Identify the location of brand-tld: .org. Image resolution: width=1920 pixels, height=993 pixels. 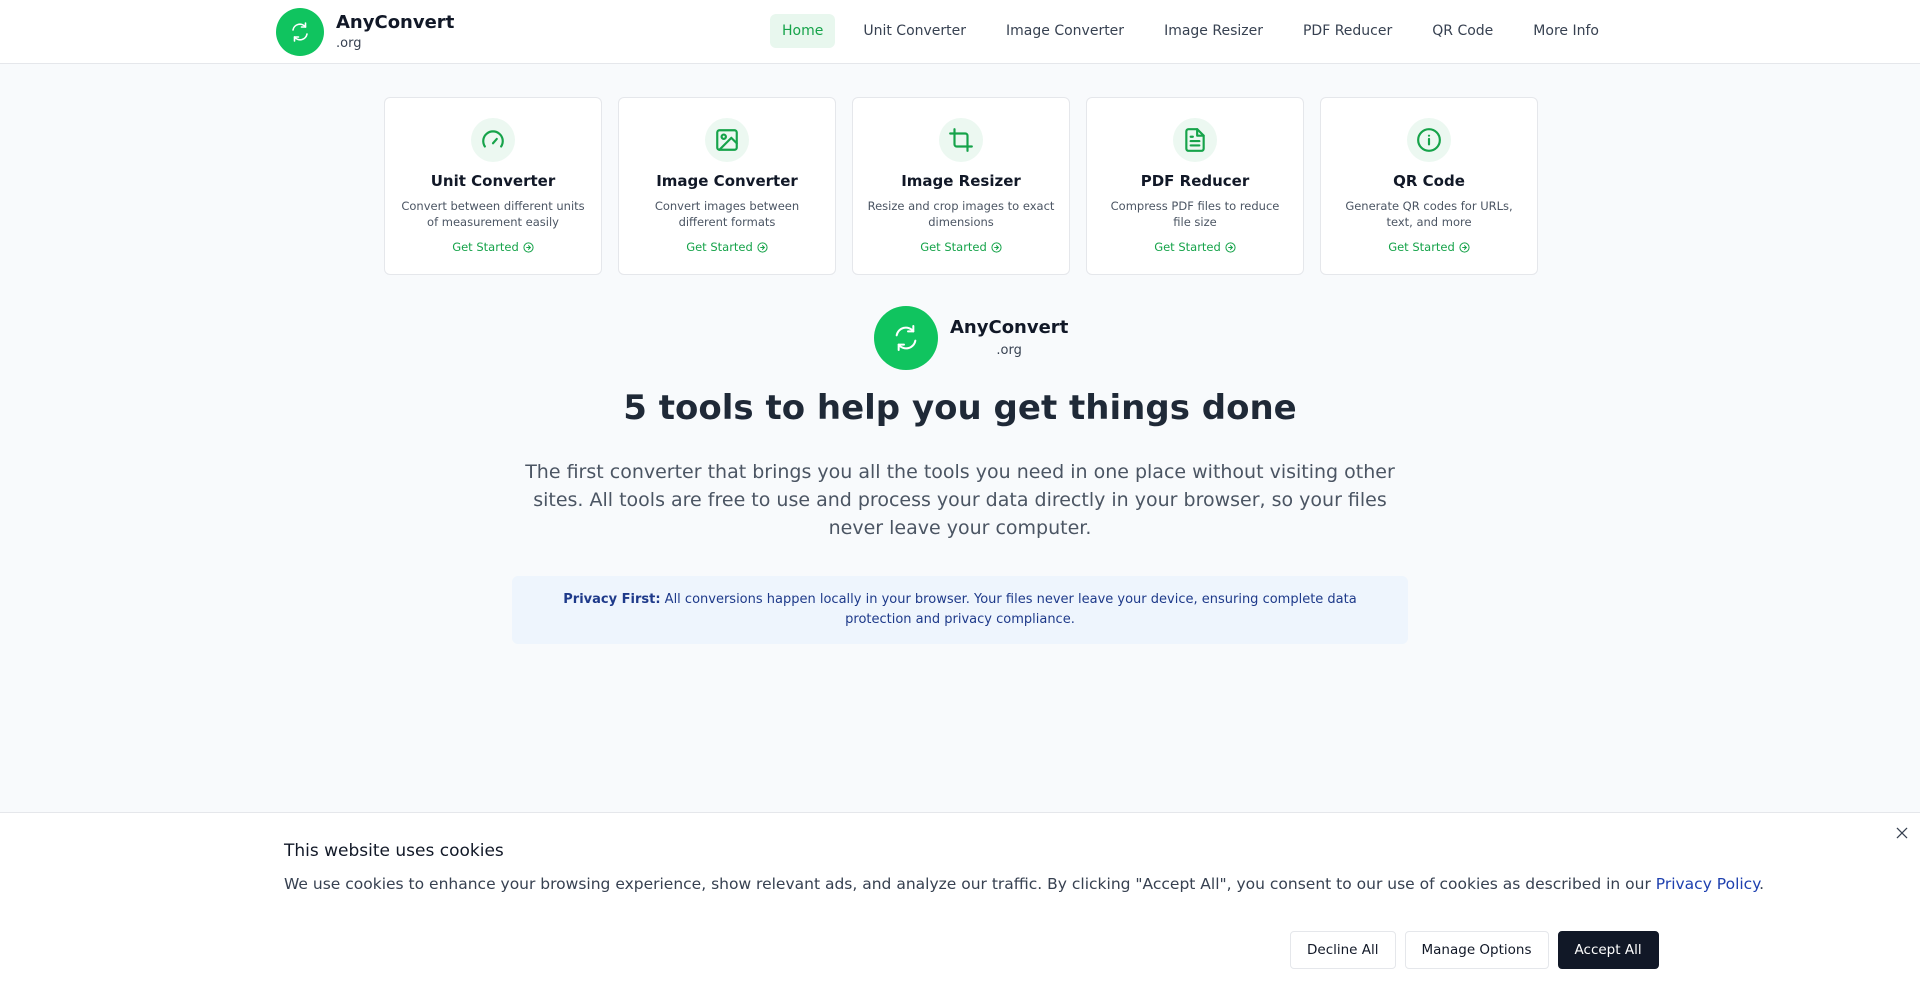
(349, 43).